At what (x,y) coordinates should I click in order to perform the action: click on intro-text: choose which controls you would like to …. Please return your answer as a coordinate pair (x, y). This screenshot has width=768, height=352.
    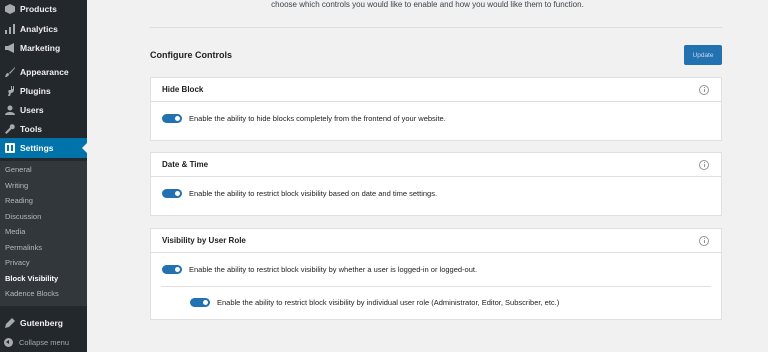
    Looking at the image, I should click on (427, 4).